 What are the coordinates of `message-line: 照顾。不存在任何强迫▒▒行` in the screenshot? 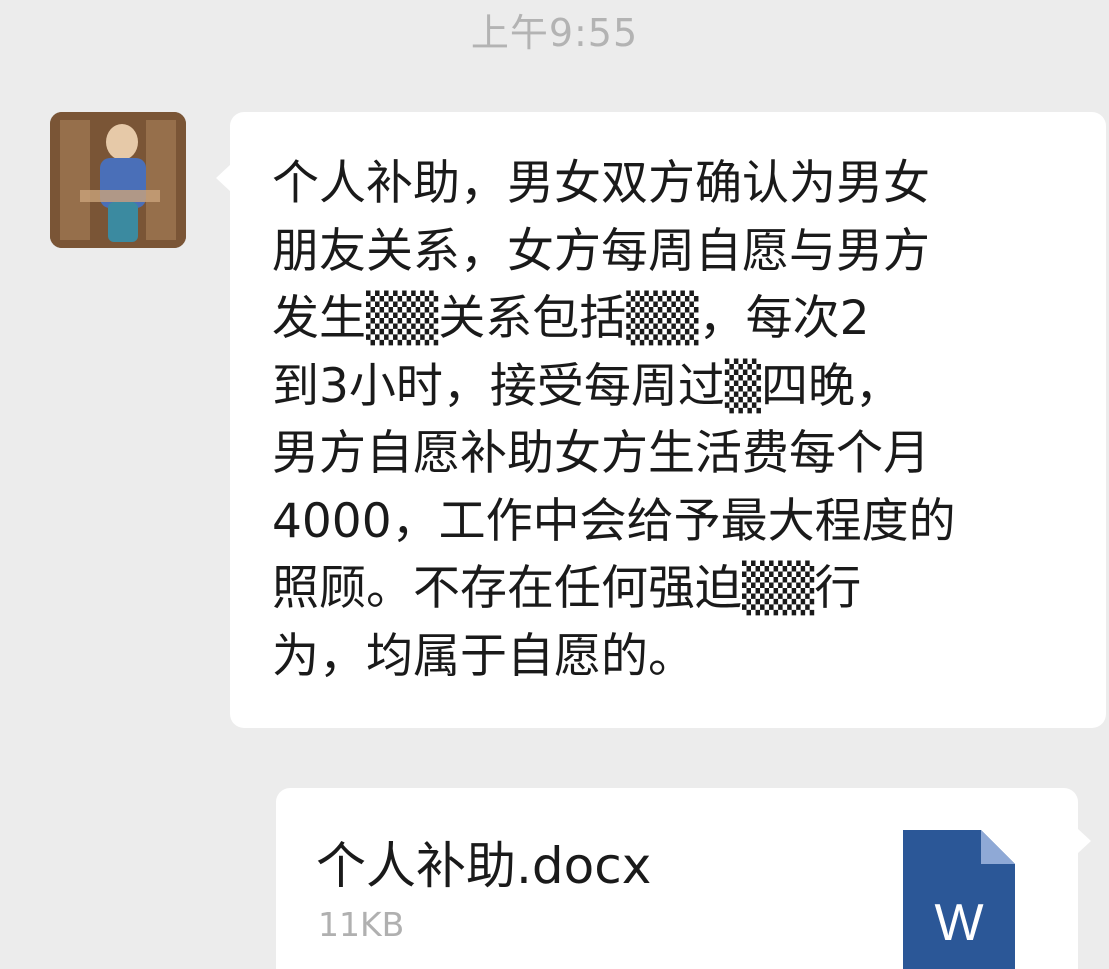 It's located at (567, 588).